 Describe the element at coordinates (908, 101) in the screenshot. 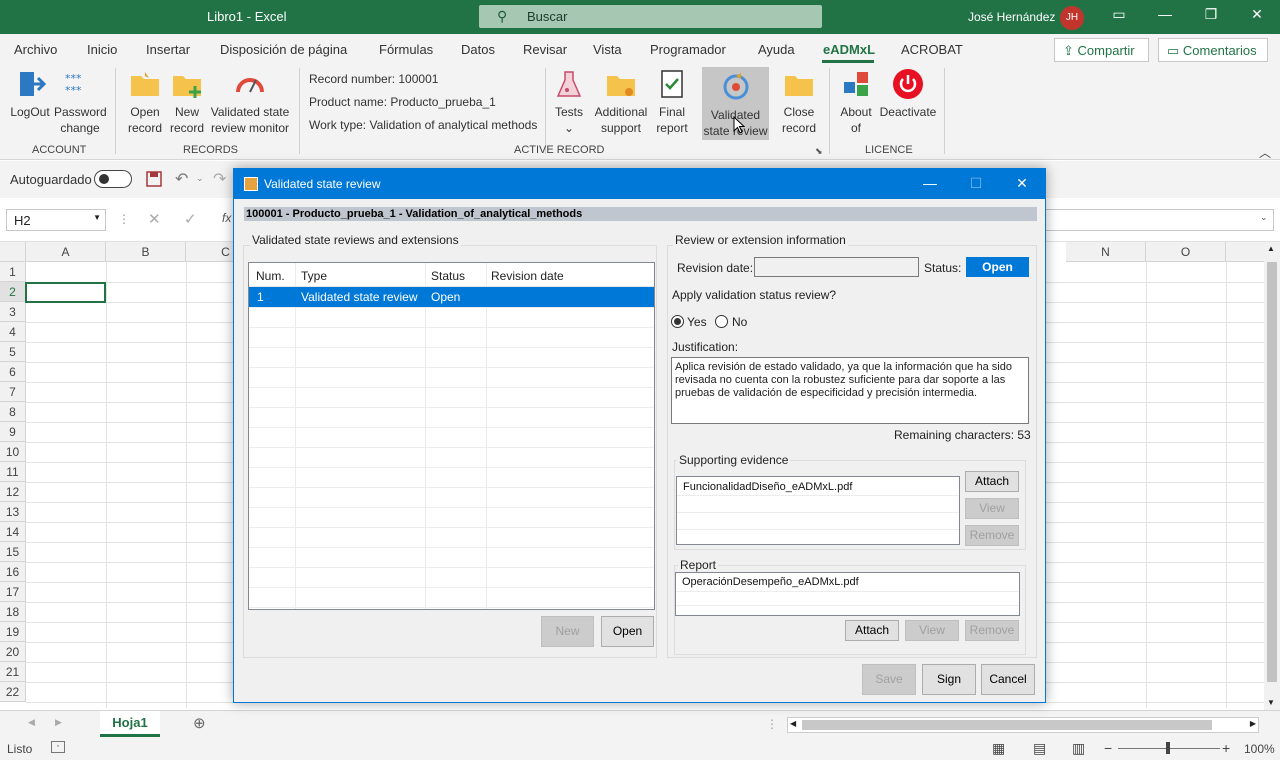

I see `deactivate-button: Deactivate` at that location.